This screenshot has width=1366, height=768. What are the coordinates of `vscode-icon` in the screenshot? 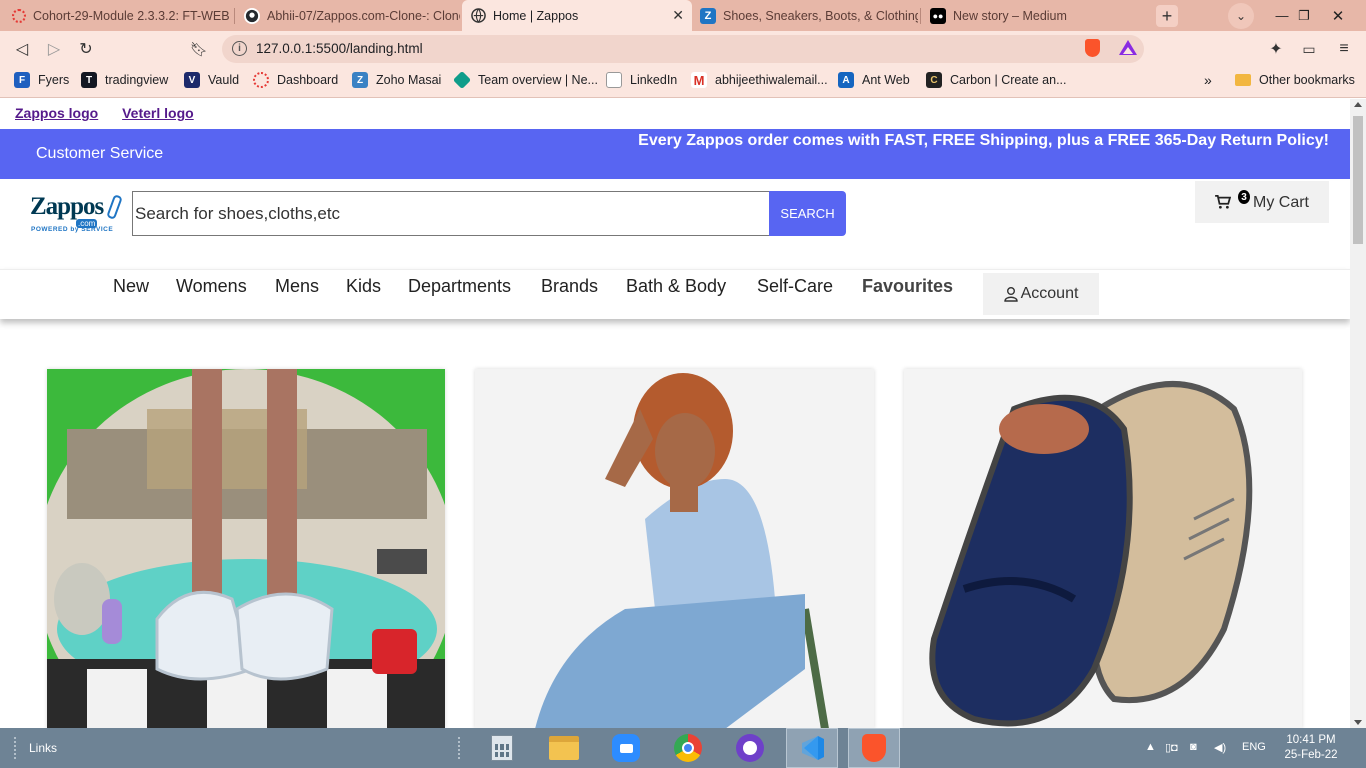 It's located at (812, 748).